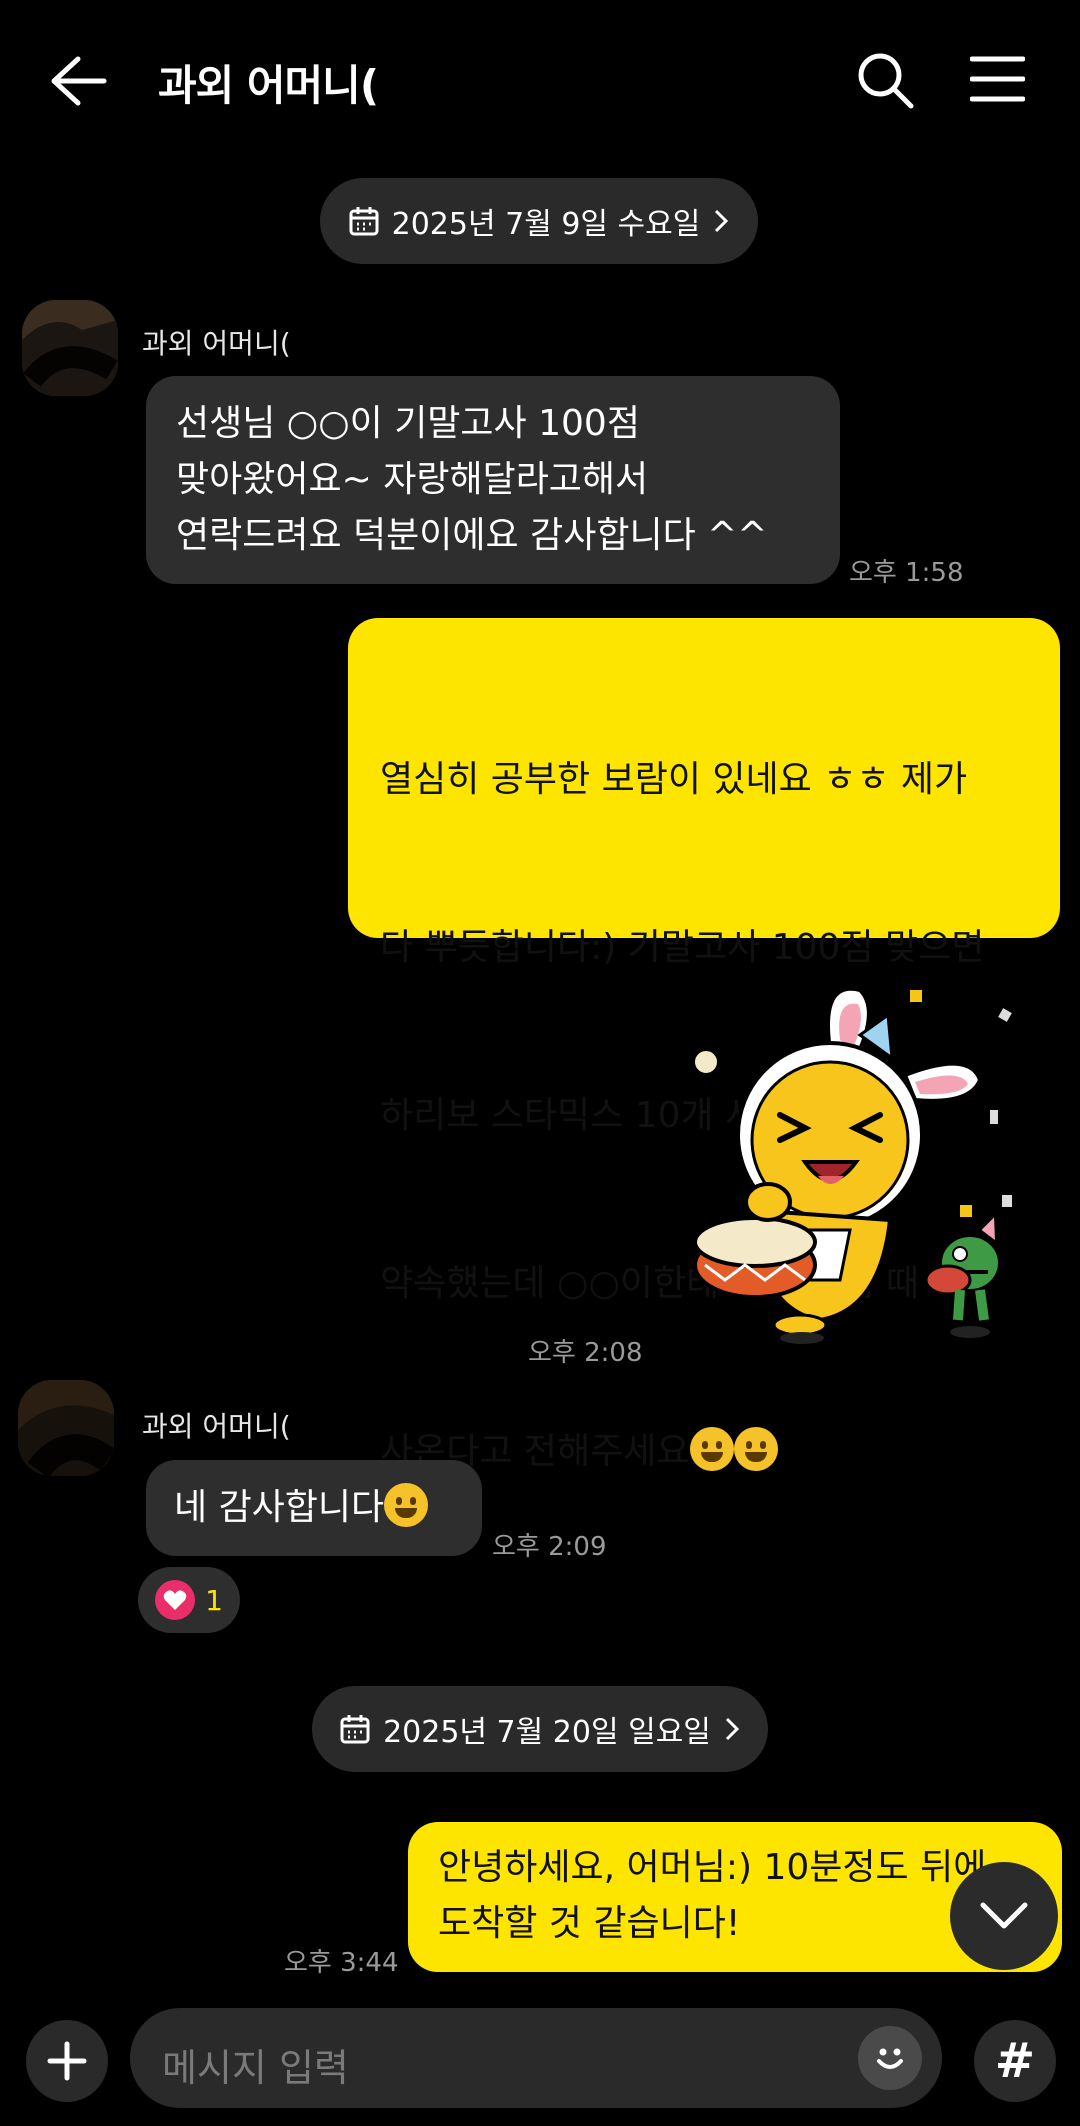  I want to click on chevron-down-icon, so click(1004, 1915).